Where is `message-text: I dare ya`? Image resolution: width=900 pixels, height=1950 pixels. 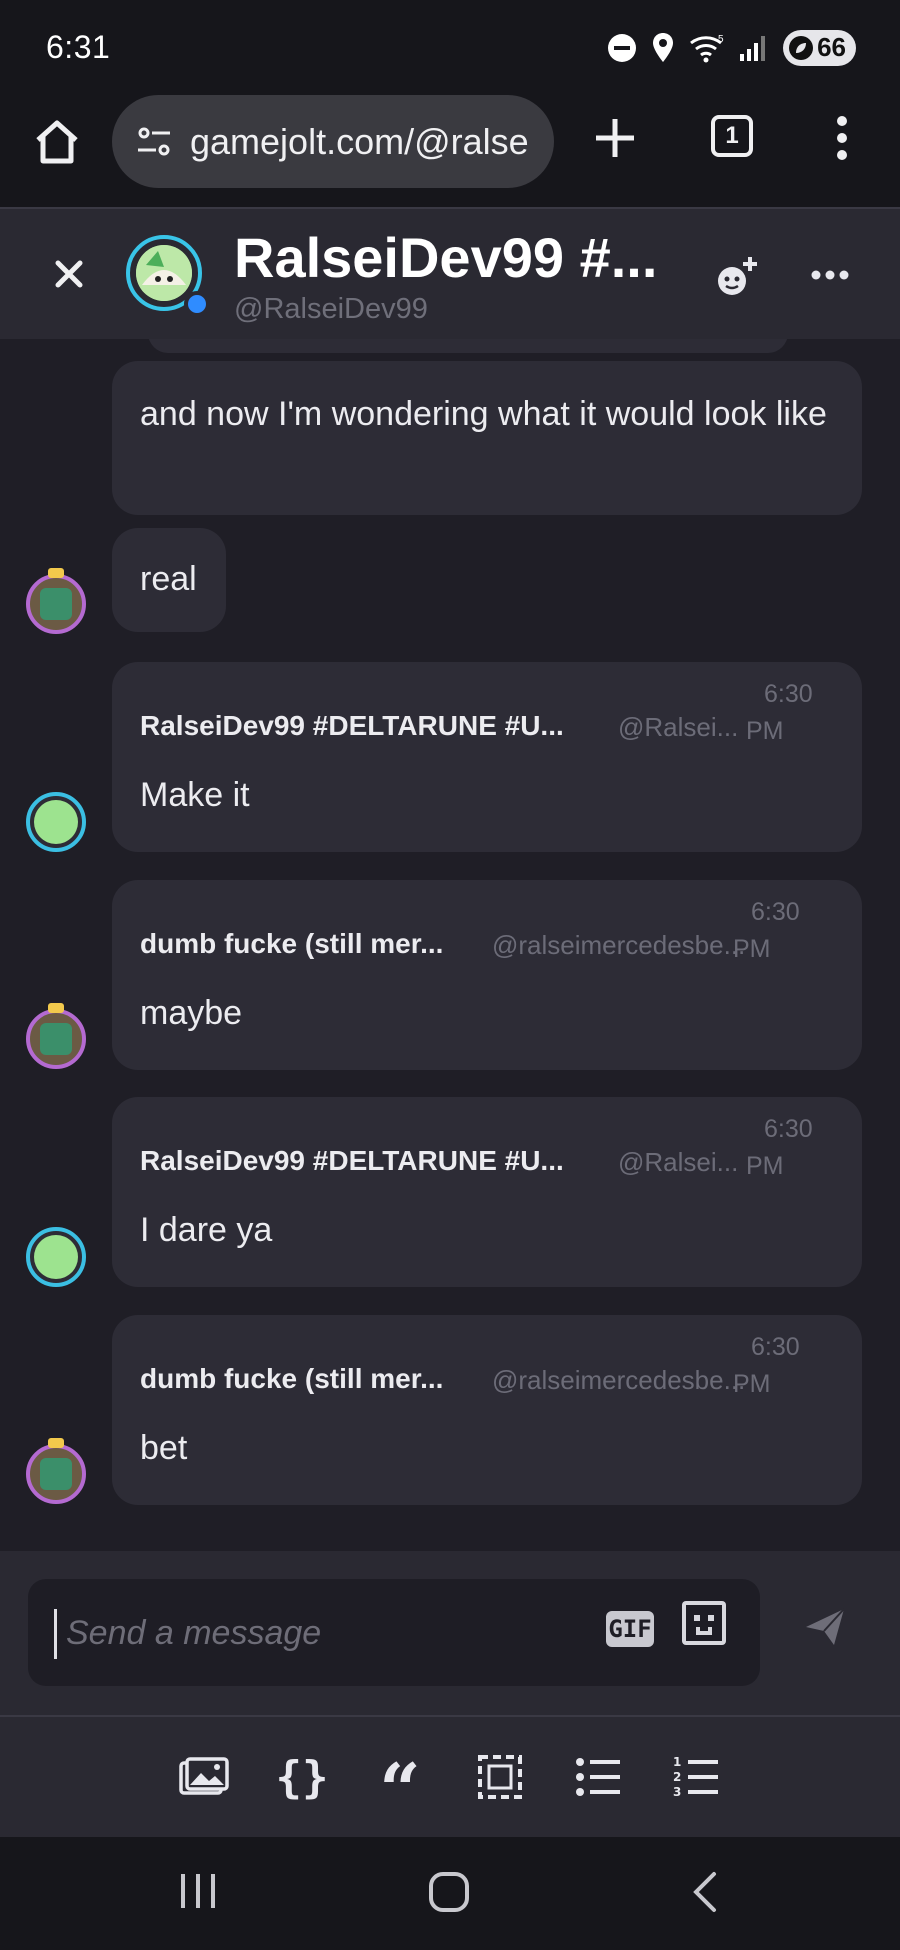
message-text: I dare ya is located at coordinates (206, 1230).